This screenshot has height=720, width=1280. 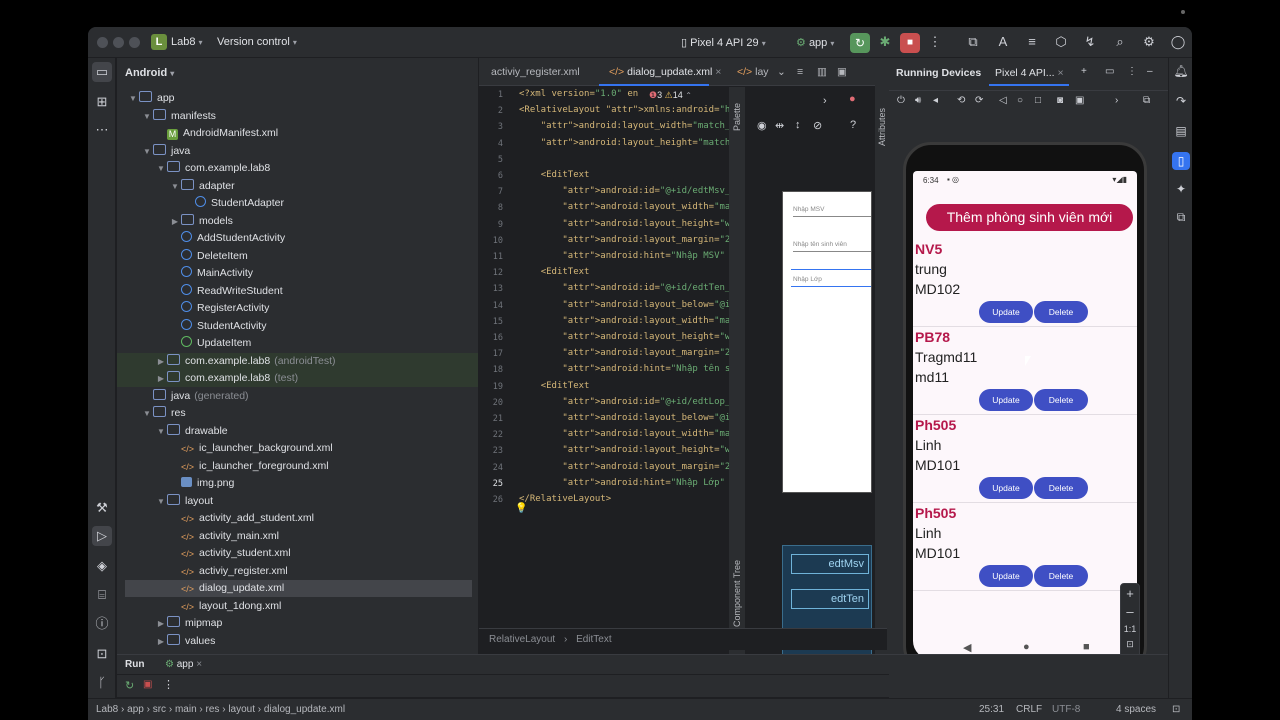 What do you see at coordinates (1029, 709) in the screenshot?
I see `line-separator: CRLF` at bounding box center [1029, 709].